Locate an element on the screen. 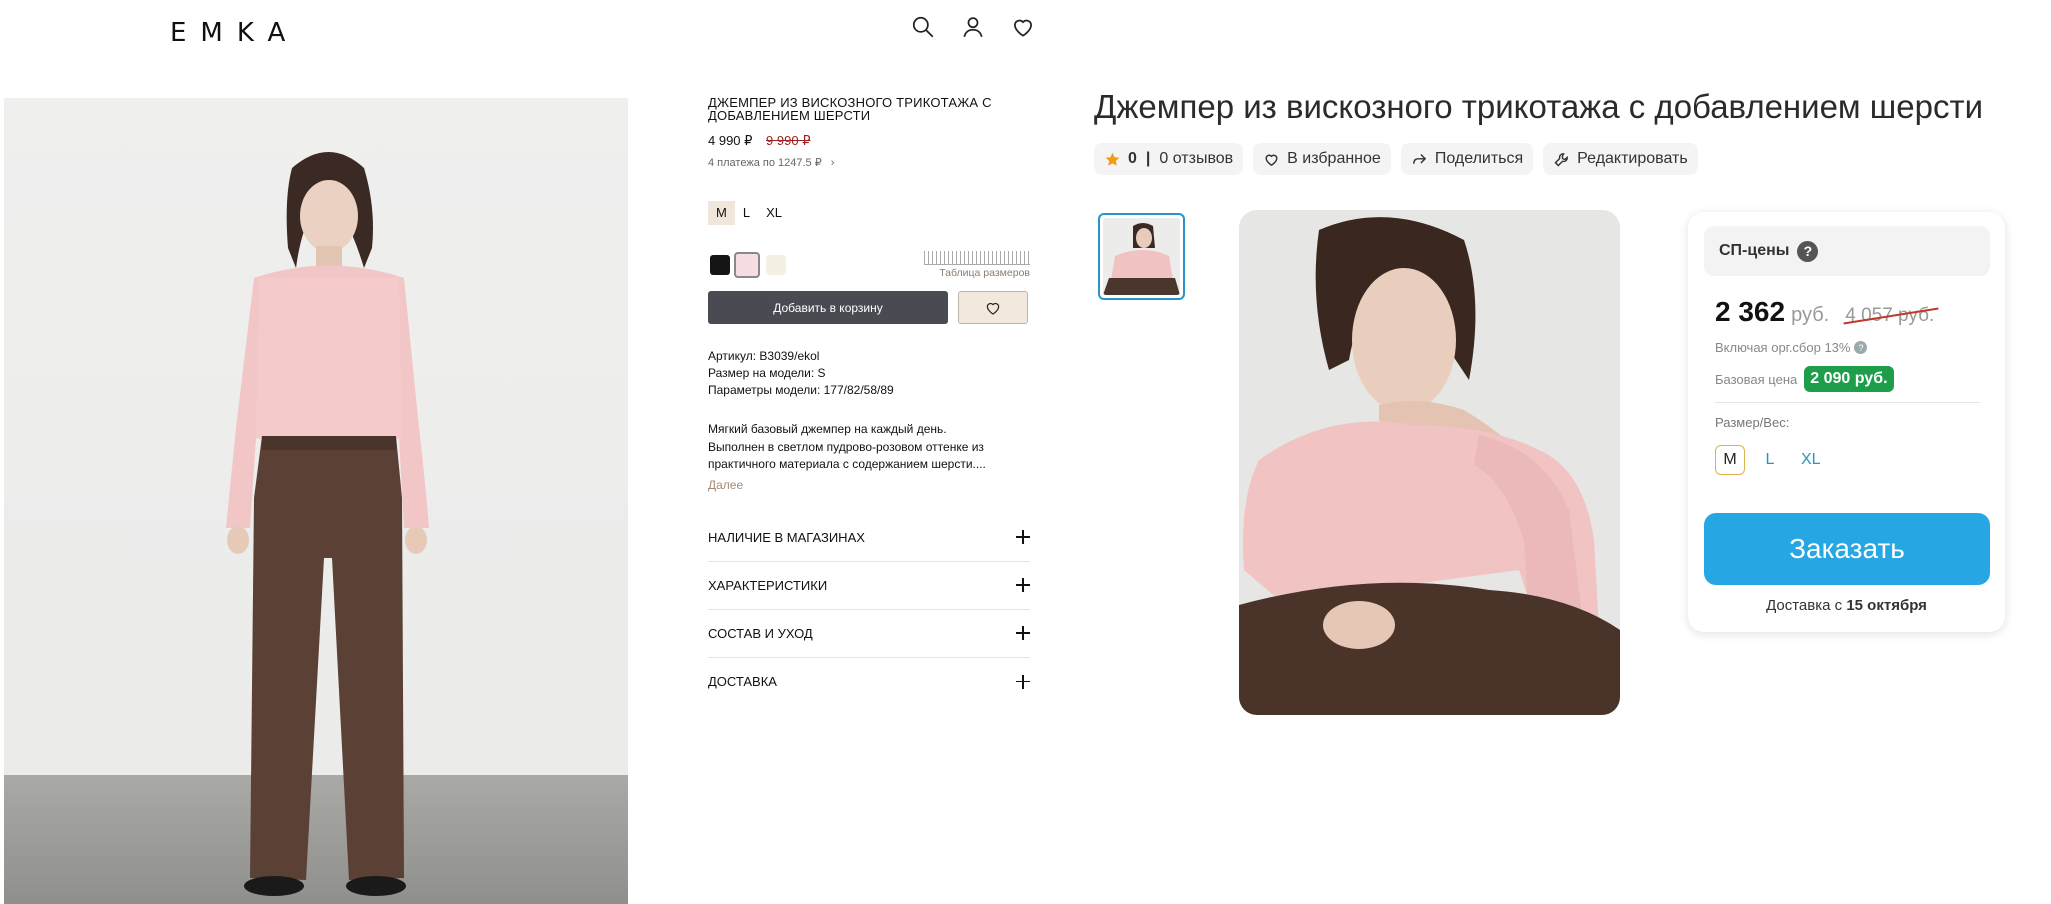 This screenshot has width=2051, height=904. model-illustration is located at coordinates (327, 524).